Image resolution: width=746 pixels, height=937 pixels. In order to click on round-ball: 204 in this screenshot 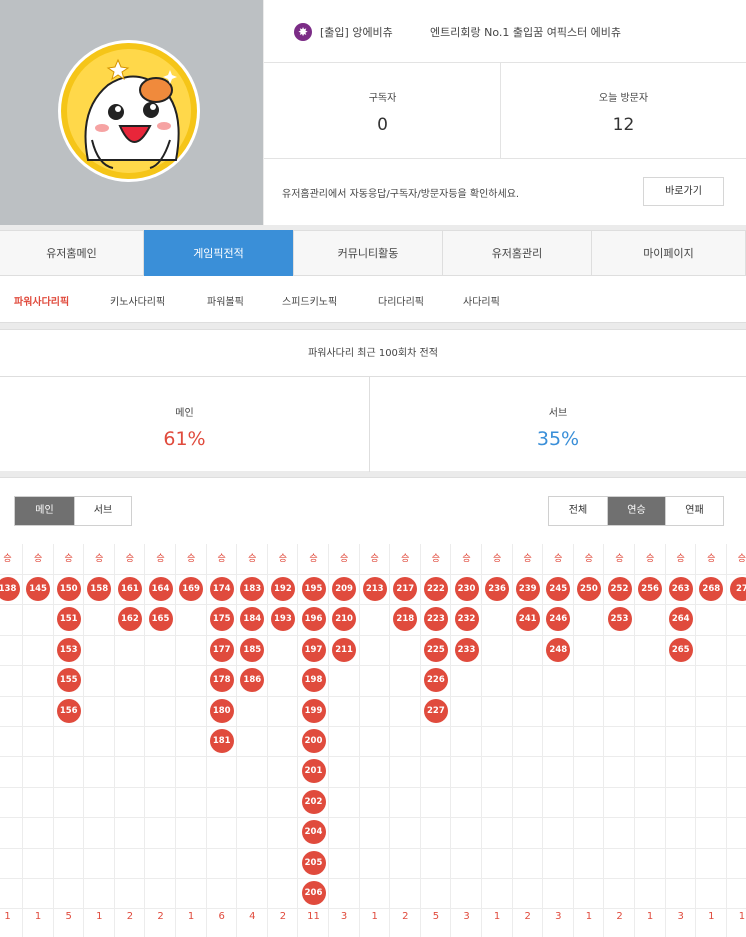, I will do `click(313, 832)`.